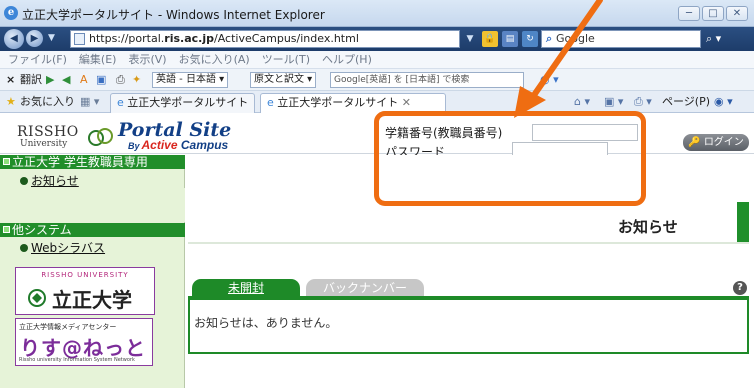 This screenshot has height=388, width=754. Describe the element at coordinates (490, 39) in the screenshot. I see `lock-icon: 🔒` at that location.